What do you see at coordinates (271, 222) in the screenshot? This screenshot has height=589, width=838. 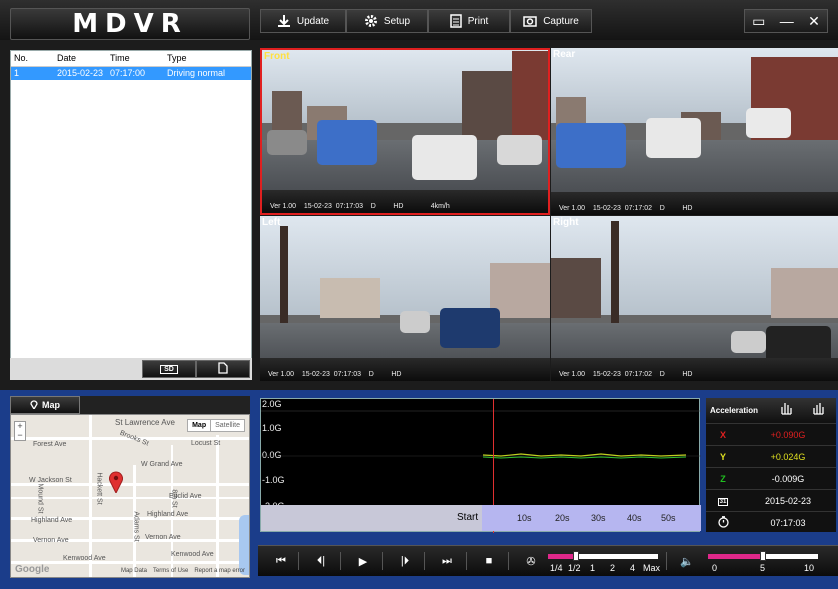 I see `video-label-left: Left` at bounding box center [271, 222].